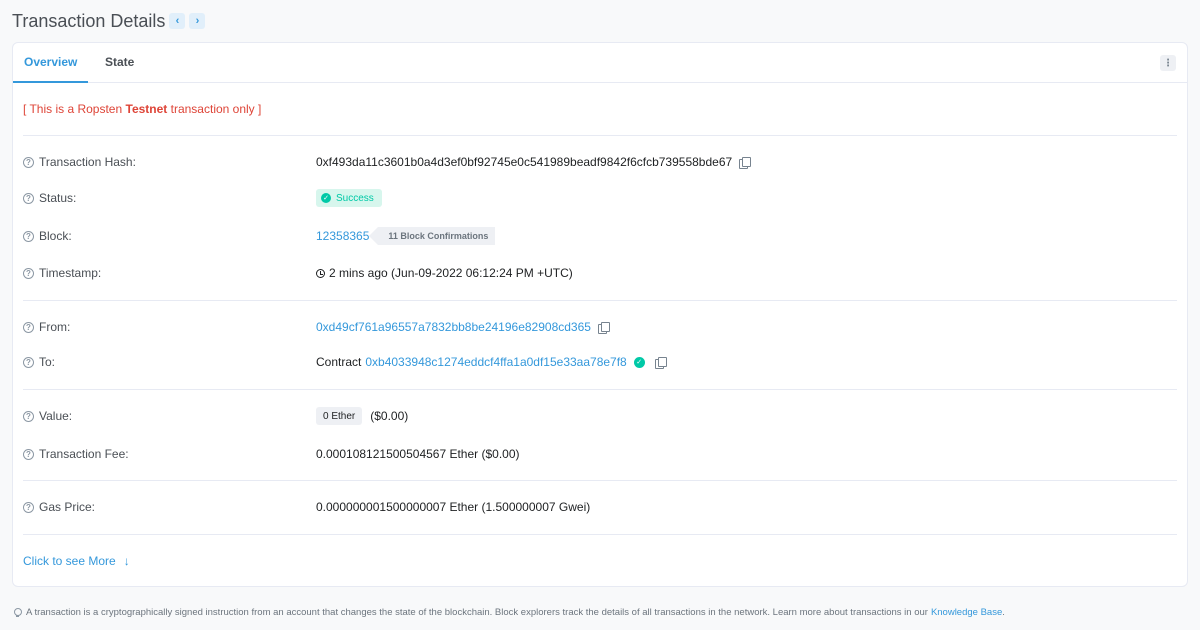 This screenshot has width=1200, height=630. What do you see at coordinates (639, 362) in the screenshot?
I see `verified-check-icon: ✓` at bounding box center [639, 362].